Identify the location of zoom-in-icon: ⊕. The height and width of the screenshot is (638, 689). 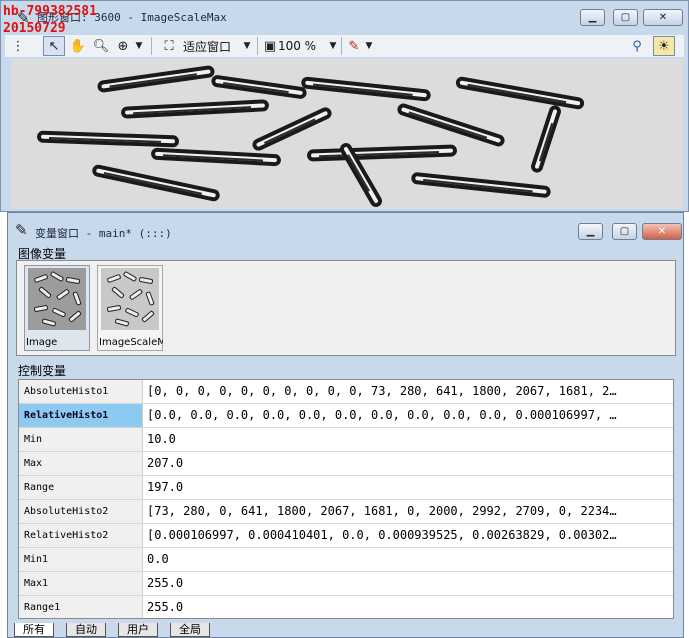
(123, 46).